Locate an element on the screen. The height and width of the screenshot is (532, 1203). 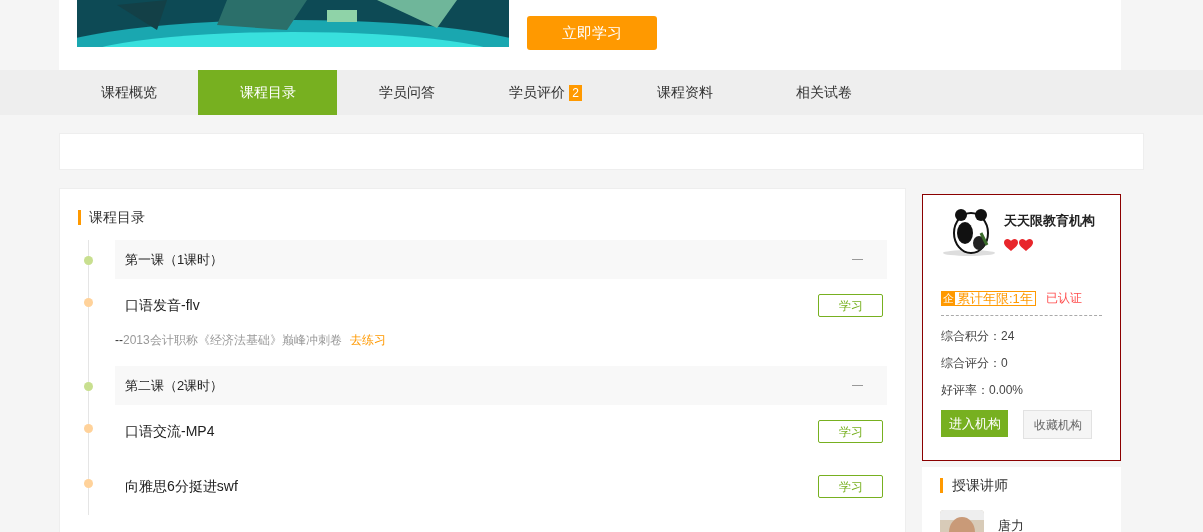
stat-text: 好评率：0.00% is located at coordinates (983, 390).